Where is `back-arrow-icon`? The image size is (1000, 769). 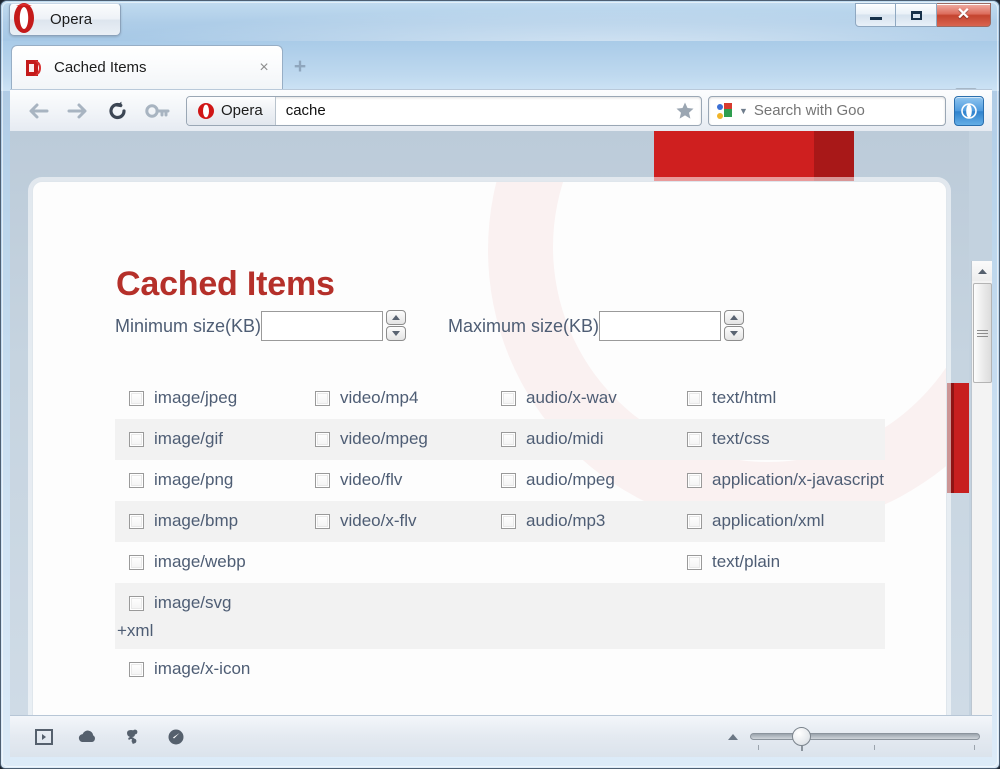 back-arrow-icon is located at coordinates (39, 110).